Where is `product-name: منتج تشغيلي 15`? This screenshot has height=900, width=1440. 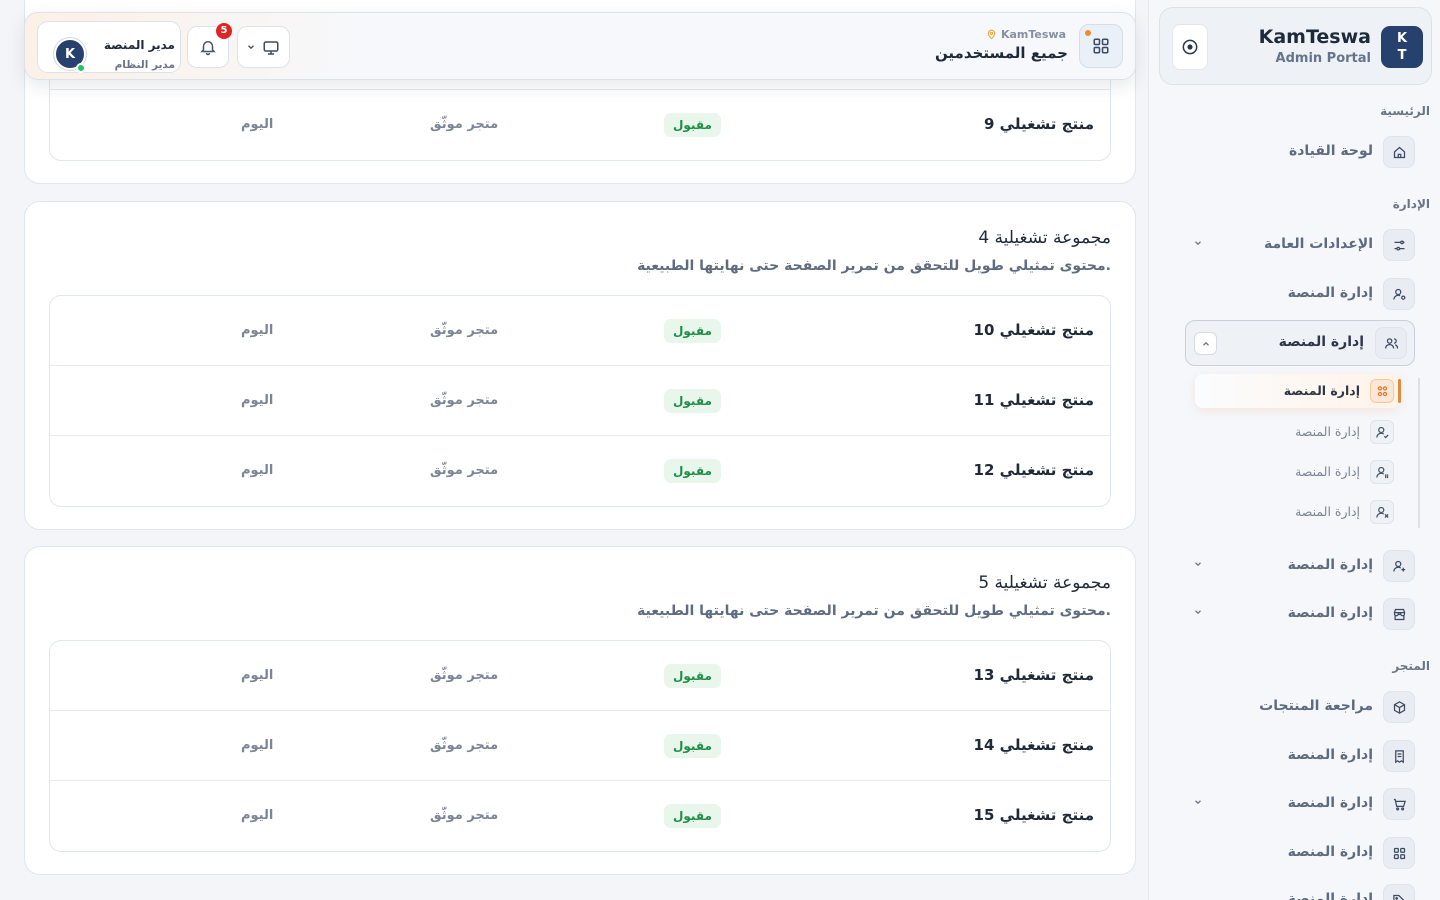
product-name: منتج تشغيلي 15 is located at coordinates (1033, 815).